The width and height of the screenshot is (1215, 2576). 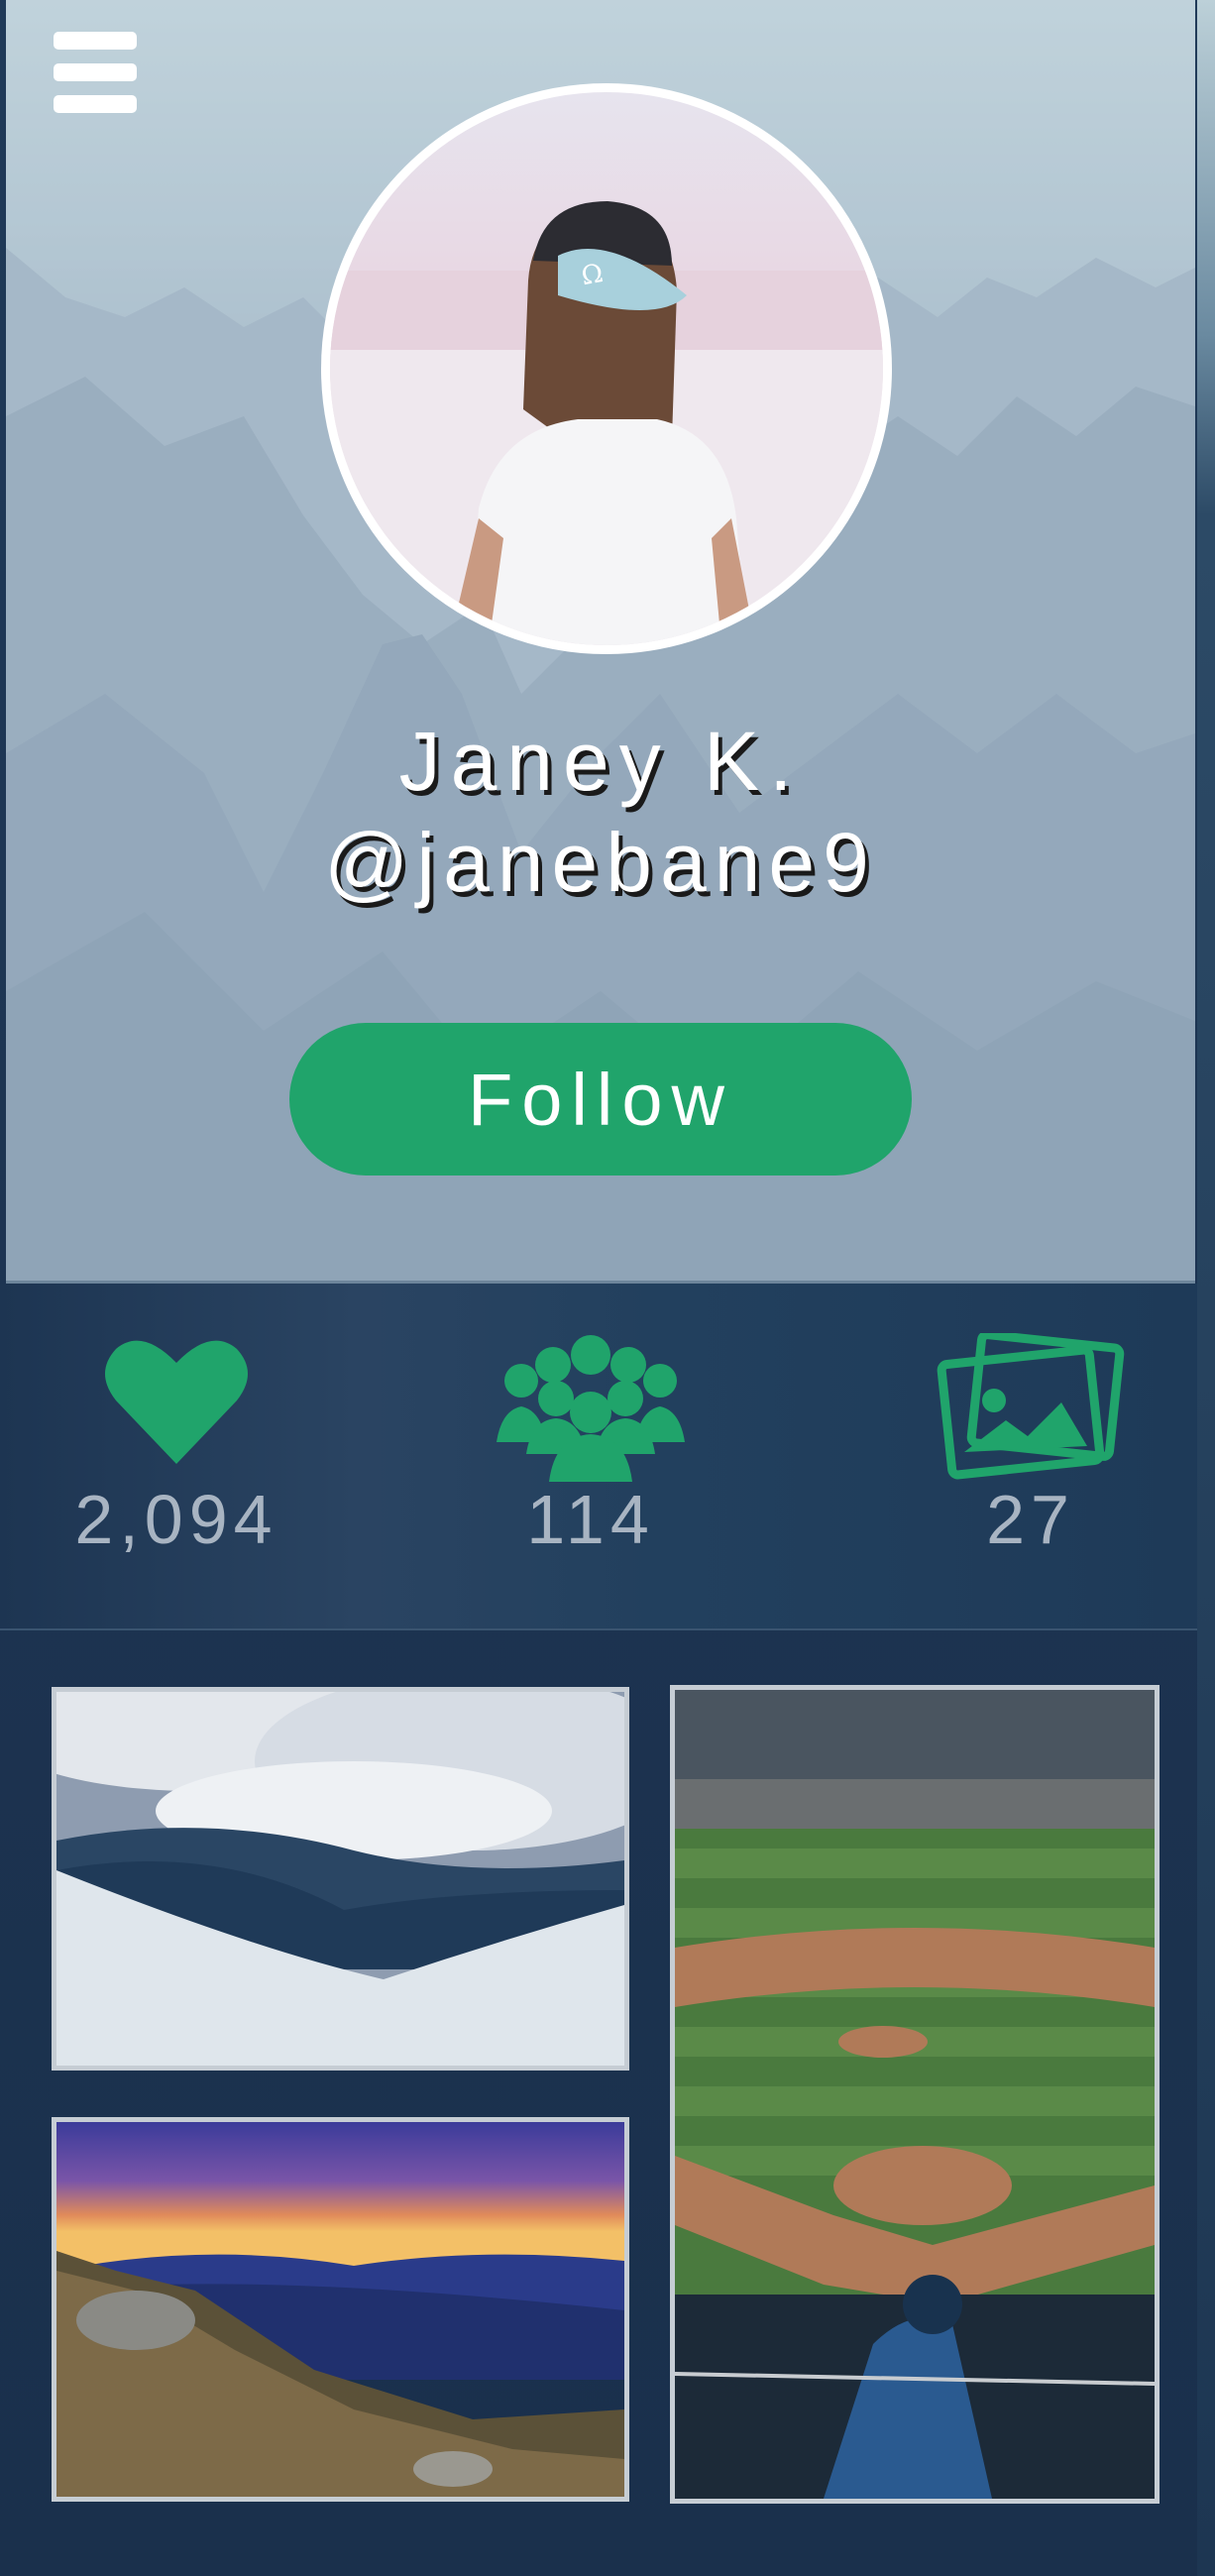 I want to click on profile-avatar: Ω, so click(x=606, y=368).